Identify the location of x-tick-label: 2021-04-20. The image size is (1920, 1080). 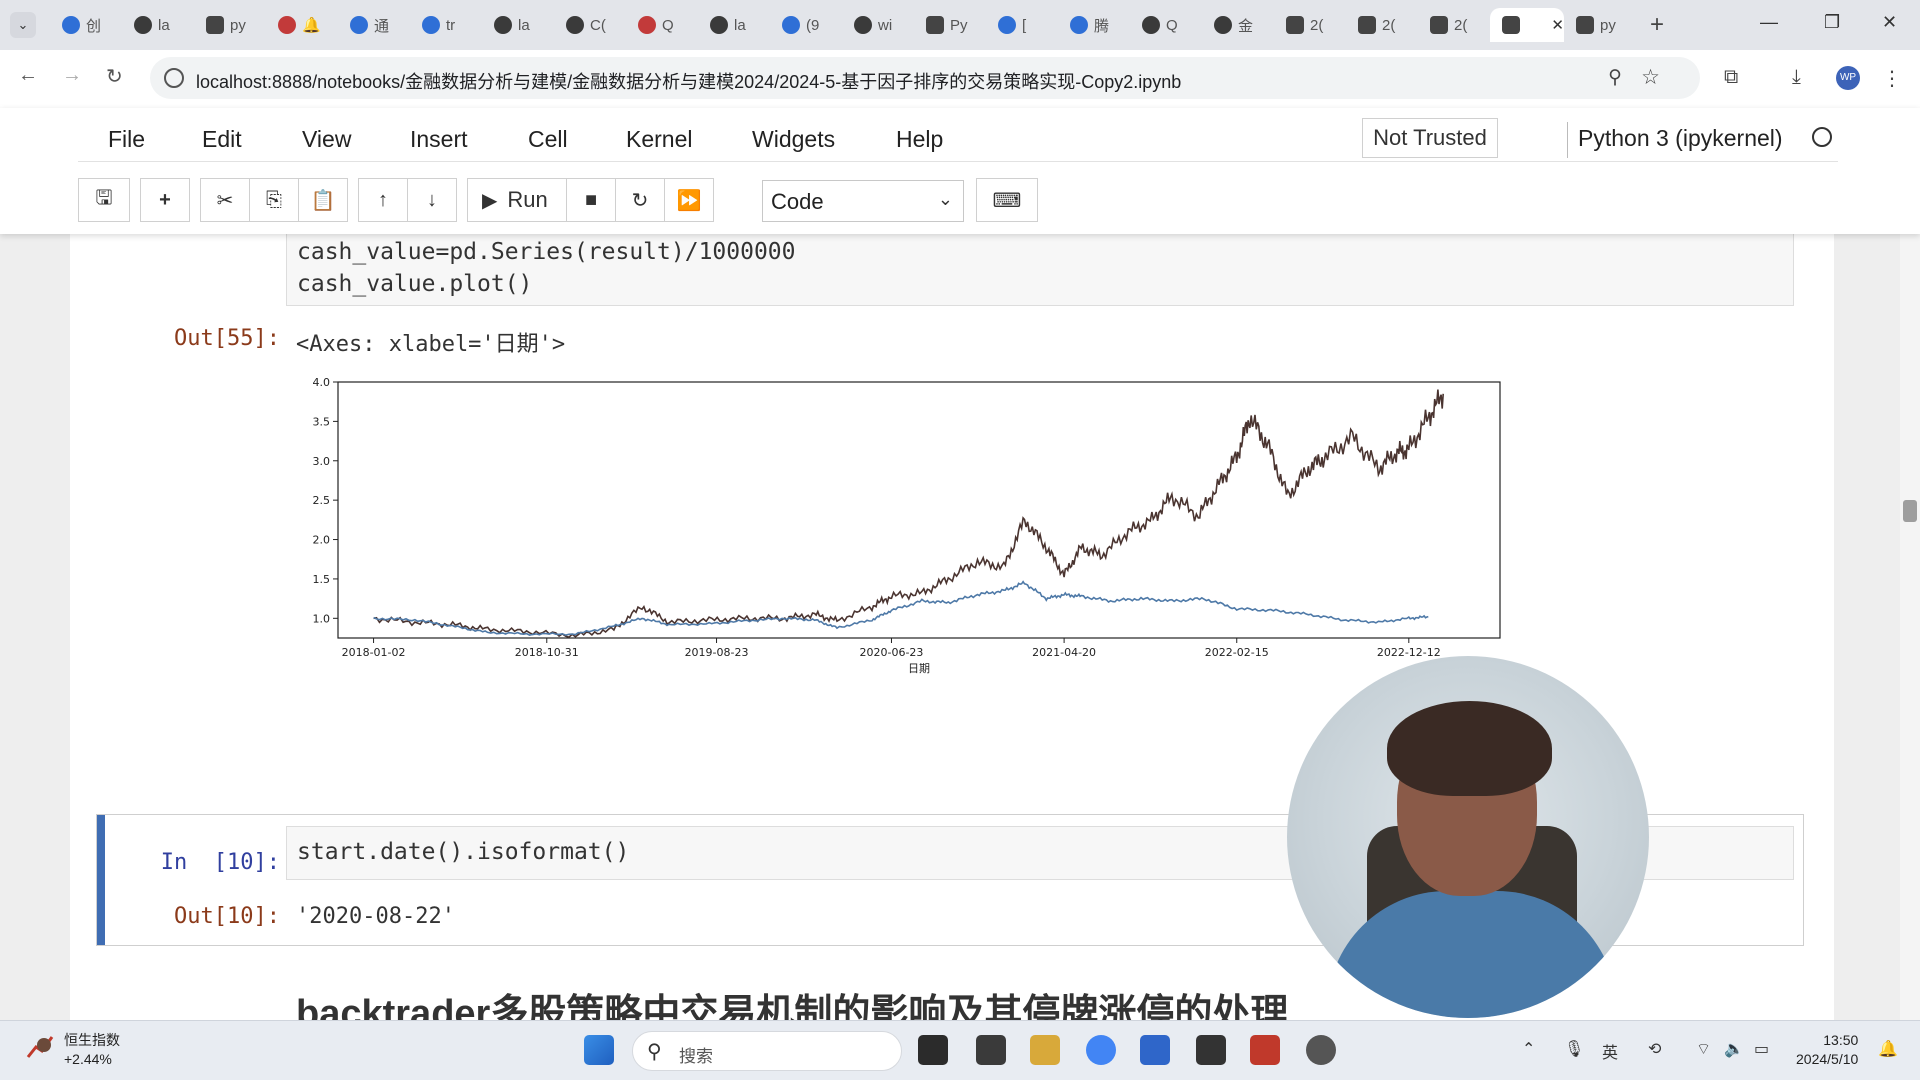
(1064, 652).